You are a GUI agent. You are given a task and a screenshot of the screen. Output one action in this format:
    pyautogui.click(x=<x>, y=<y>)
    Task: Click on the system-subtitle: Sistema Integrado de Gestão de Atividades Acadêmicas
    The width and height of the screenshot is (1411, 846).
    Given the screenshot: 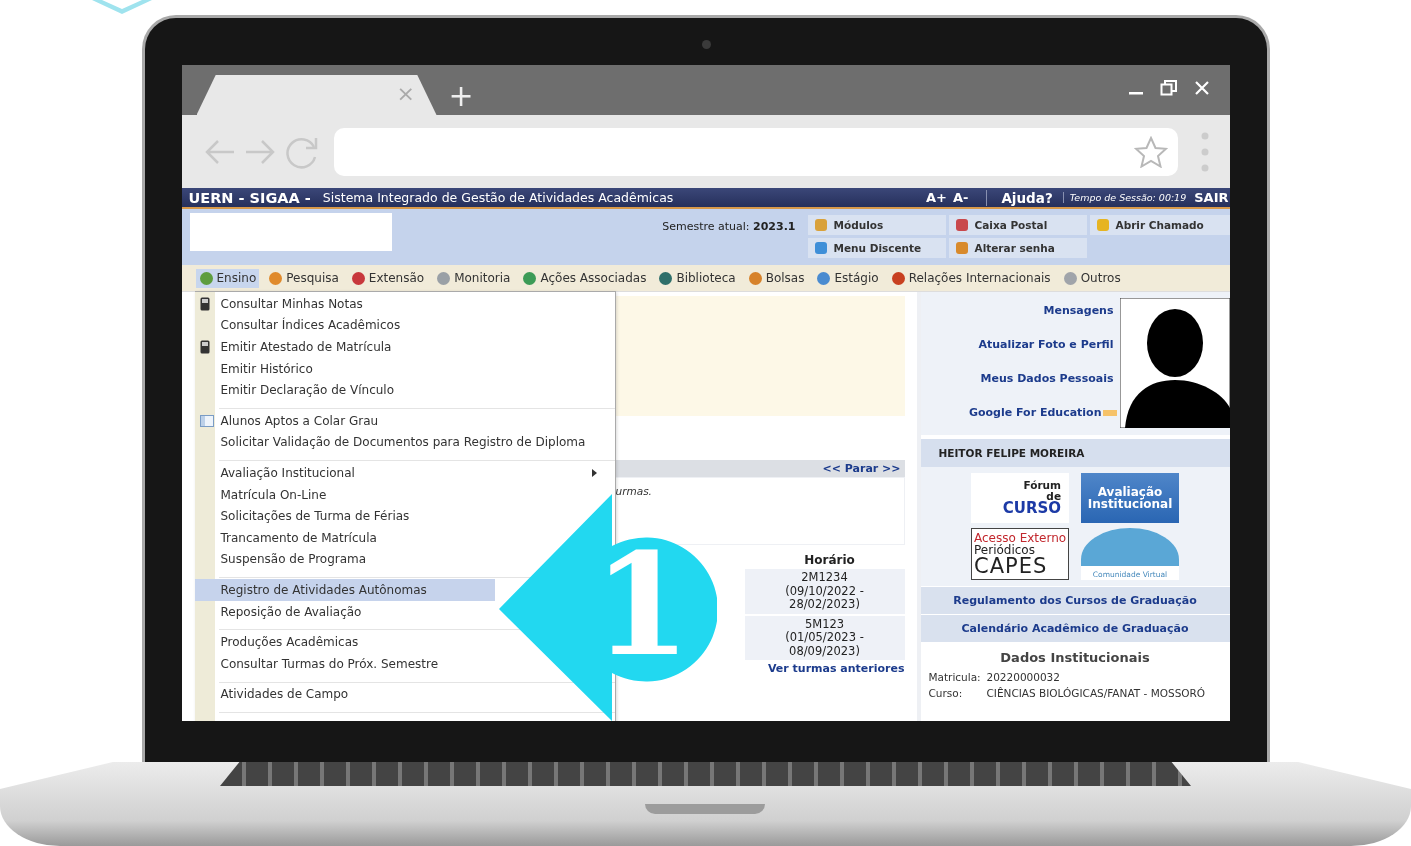 What is the action you would take?
    pyautogui.click(x=498, y=197)
    